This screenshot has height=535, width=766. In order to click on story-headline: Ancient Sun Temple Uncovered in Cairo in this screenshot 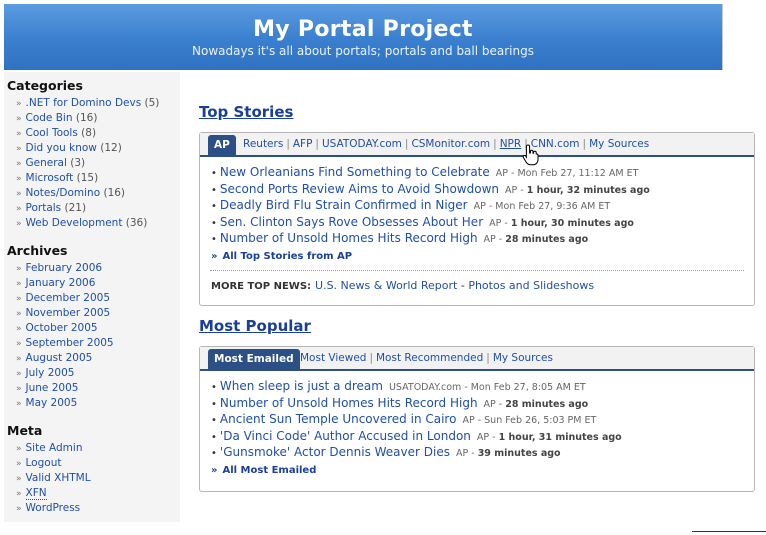, I will do `click(338, 419)`.